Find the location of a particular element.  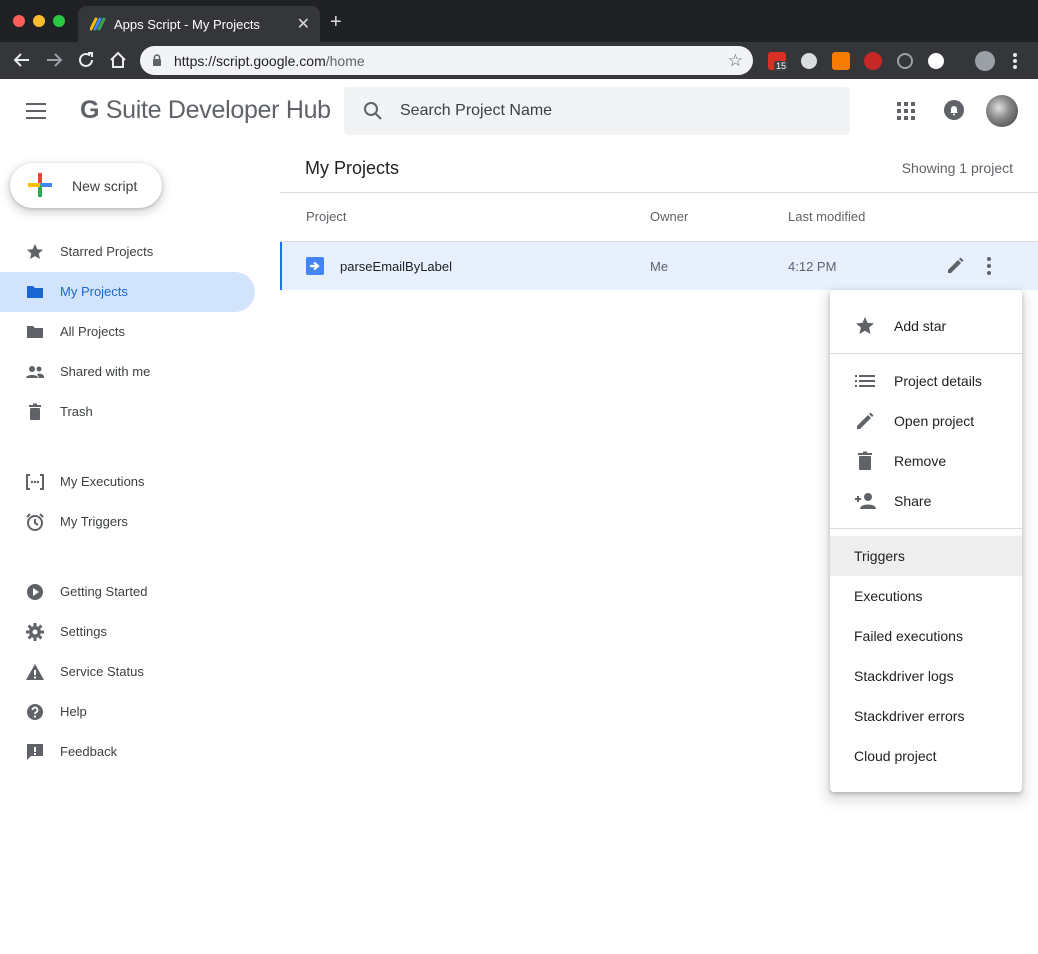

reload-icon is located at coordinates (86, 60).